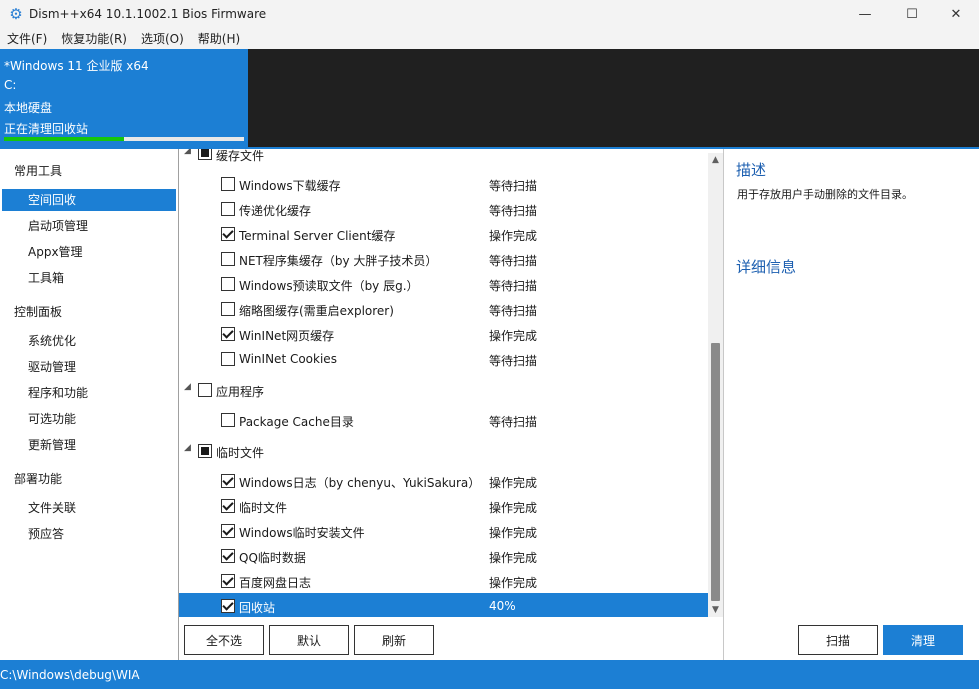 This screenshot has height=689, width=979. Describe the element at coordinates (257, 608) in the screenshot. I see `item-name: 回收站` at that location.